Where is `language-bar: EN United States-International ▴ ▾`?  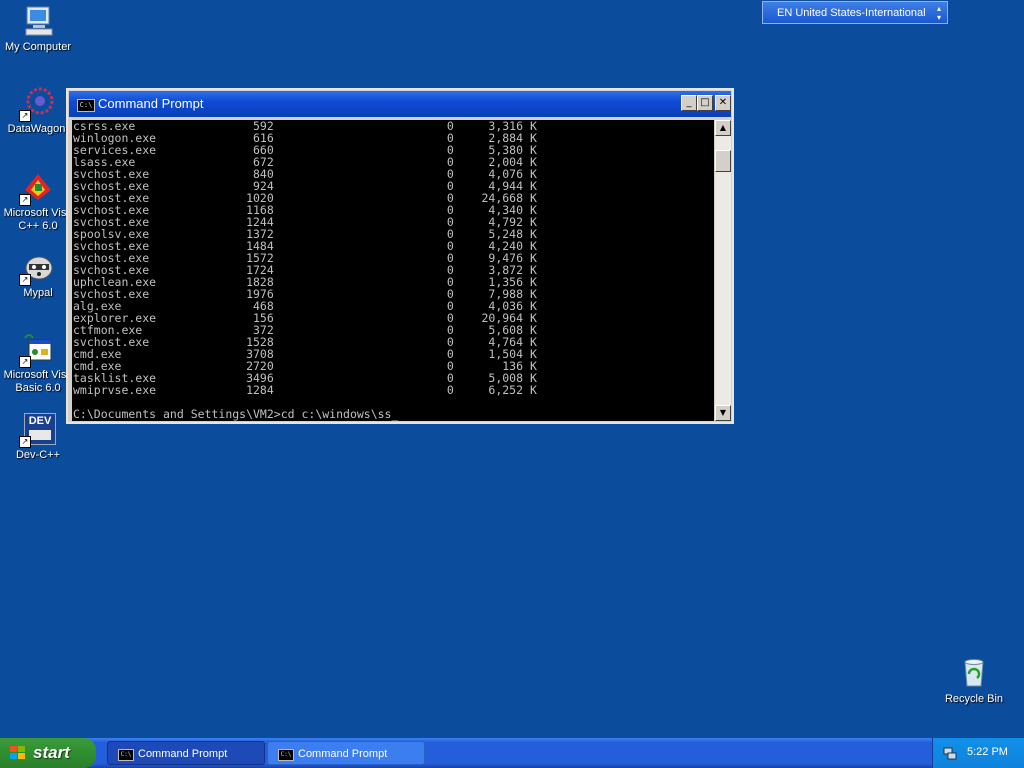
language-bar: EN United States-International ▴ ▾ is located at coordinates (855, 12).